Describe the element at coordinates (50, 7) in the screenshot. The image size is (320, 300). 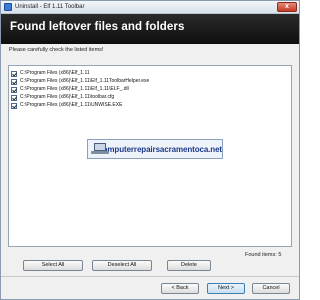
I see `window-title: Uninstall - Elf 1.11 Toolbar` at that location.